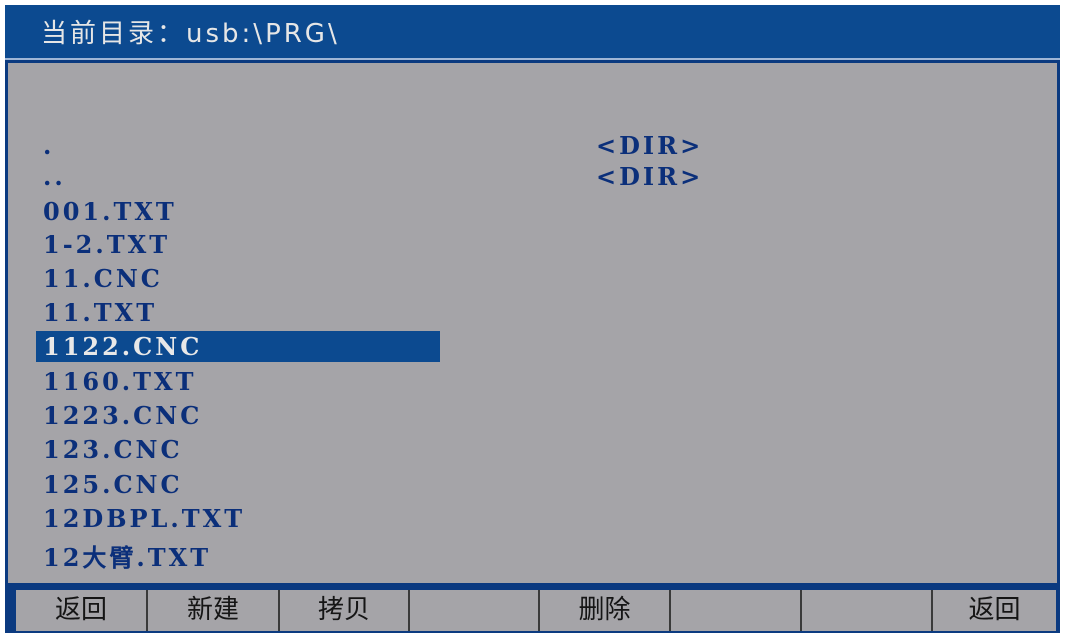 The image size is (1065, 638). What do you see at coordinates (238, 244) in the screenshot?
I see `file-row: 1-2.TXT` at bounding box center [238, 244].